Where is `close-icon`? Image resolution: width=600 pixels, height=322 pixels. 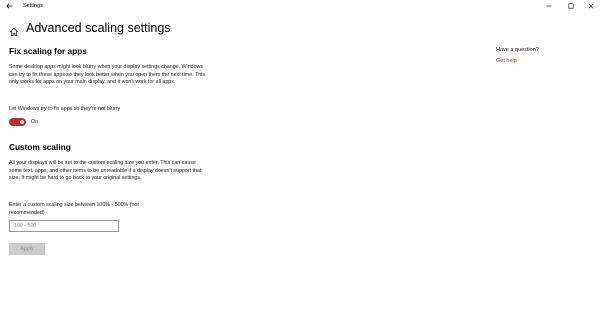 close-icon is located at coordinates (591, 6).